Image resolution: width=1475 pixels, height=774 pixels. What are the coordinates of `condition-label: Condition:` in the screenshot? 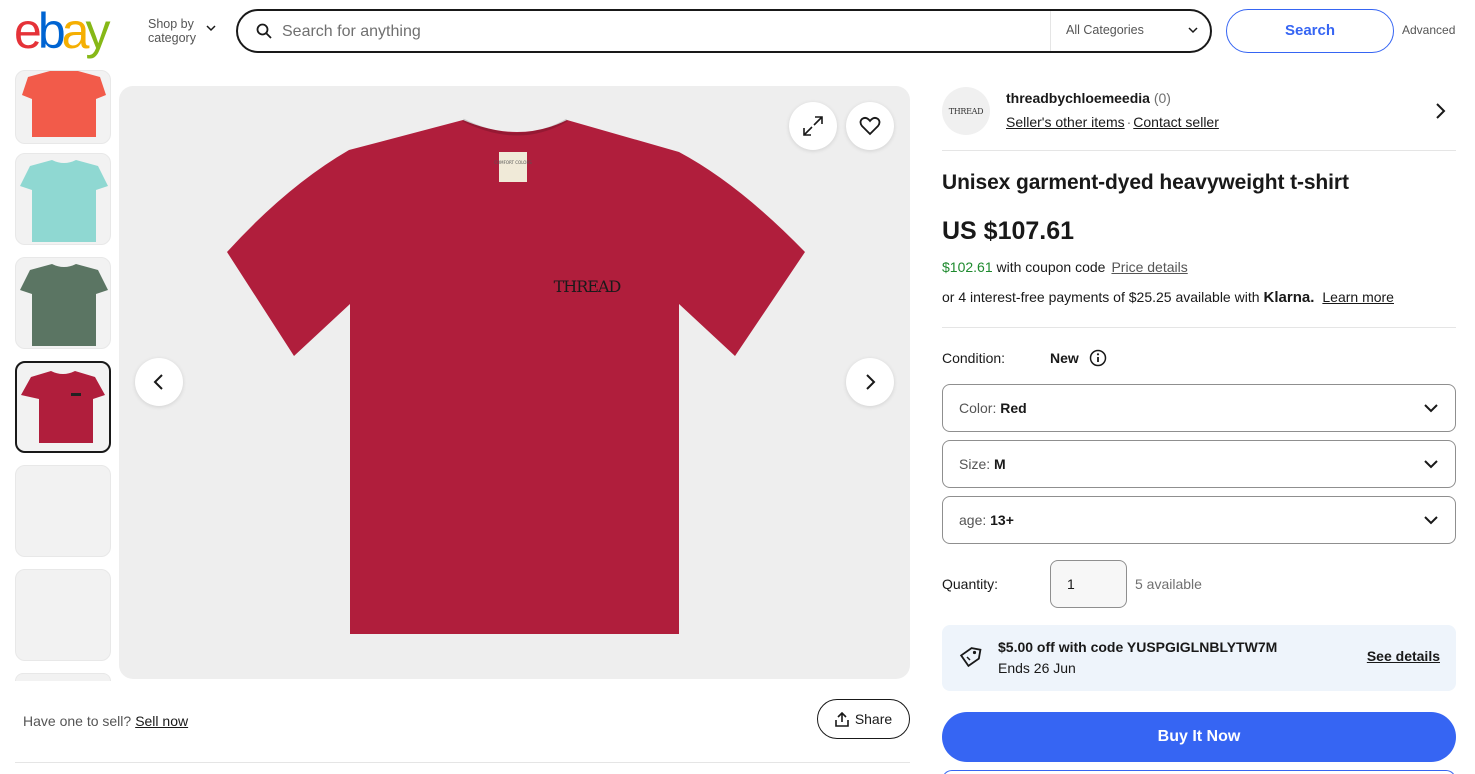 It's located at (974, 358).